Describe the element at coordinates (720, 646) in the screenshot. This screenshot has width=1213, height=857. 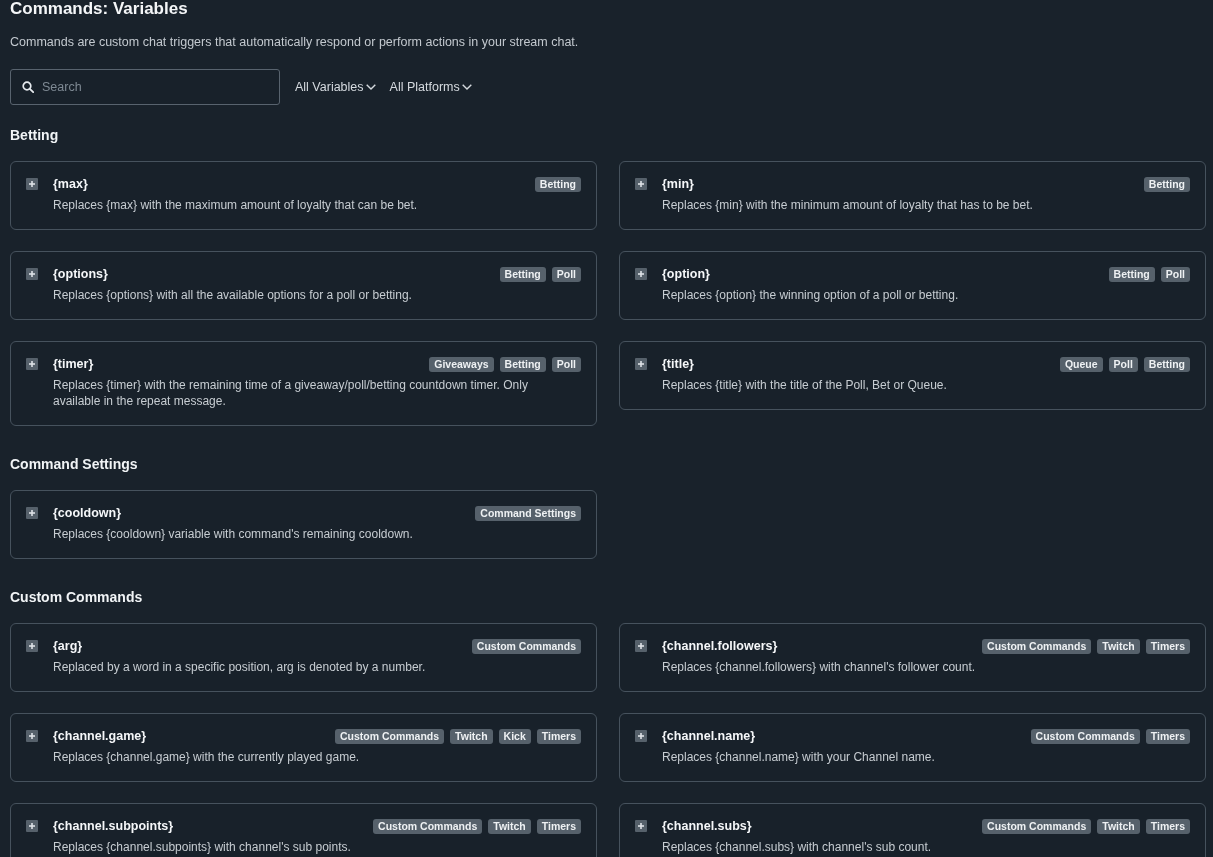
I see `variable-name: {channel.followers}` at that location.